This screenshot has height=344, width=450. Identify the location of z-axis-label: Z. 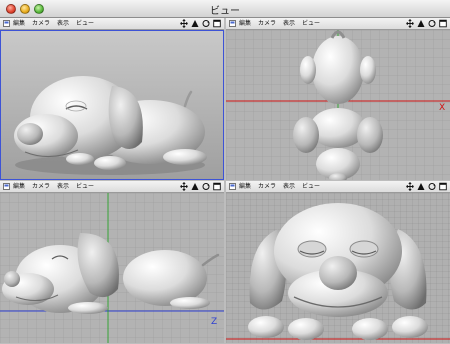
(214, 322).